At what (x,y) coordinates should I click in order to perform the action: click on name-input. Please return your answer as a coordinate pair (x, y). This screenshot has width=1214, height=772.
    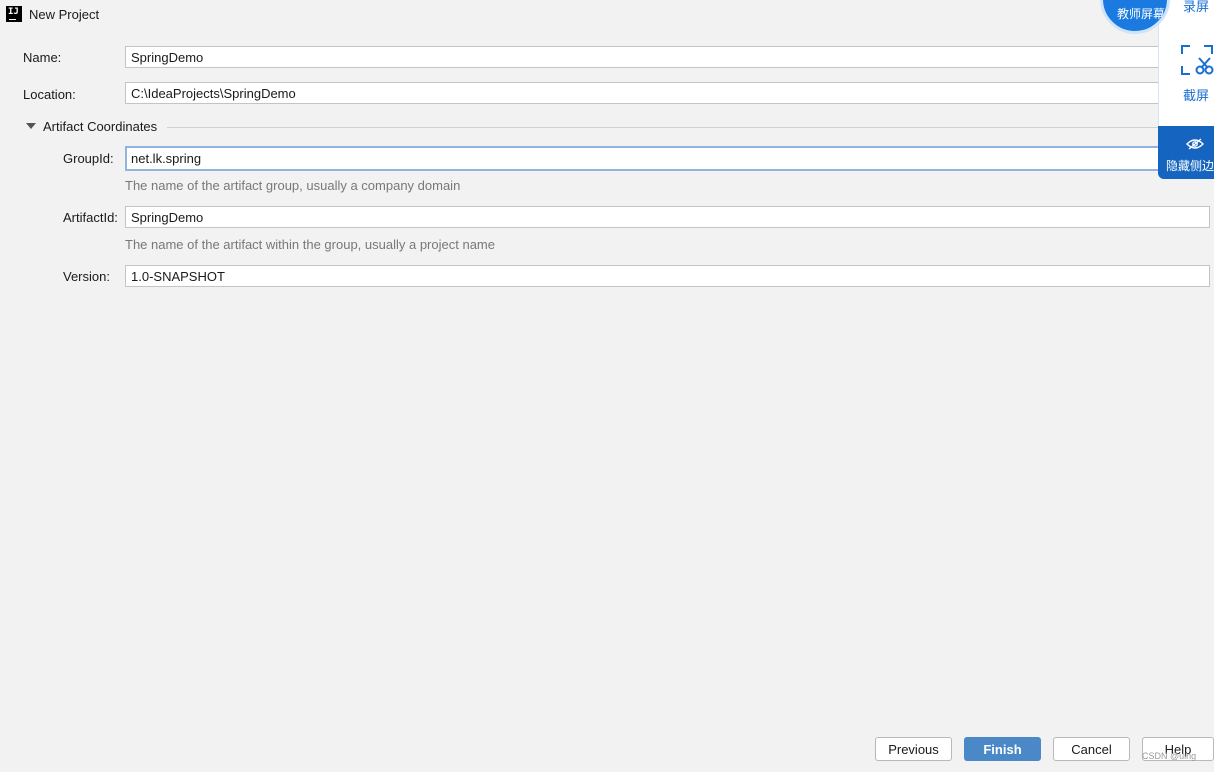
    Looking at the image, I should click on (645, 57).